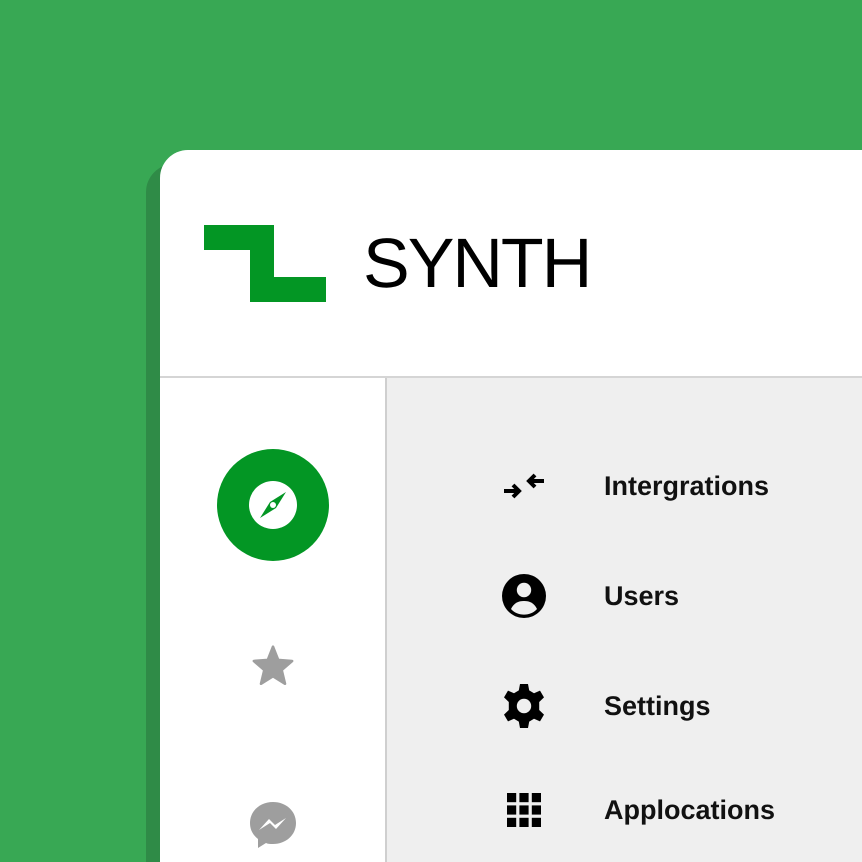 Image resolution: width=862 pixels, height=862 pixels. What do you see at coordinates (524, 596) in the screenshot?
I see `user-icon` at bounding box center [524, 596].